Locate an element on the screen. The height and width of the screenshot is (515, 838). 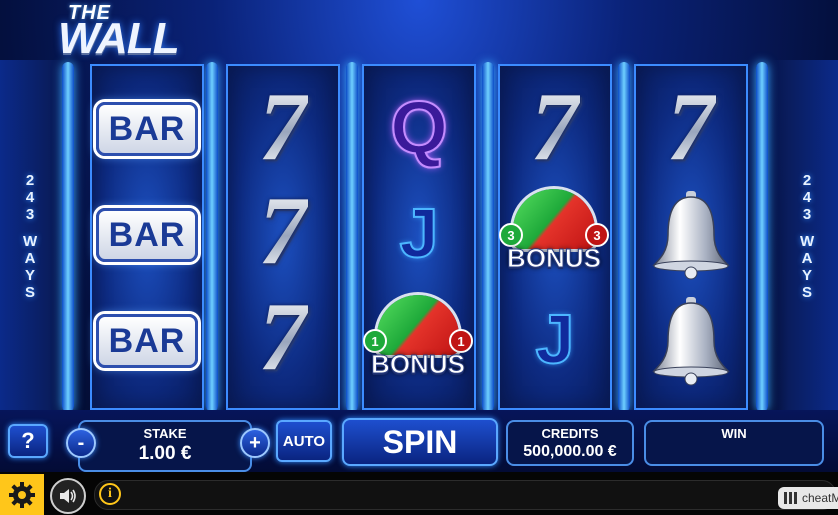
spin-button: SPIN is located at coordinates (420, 442).